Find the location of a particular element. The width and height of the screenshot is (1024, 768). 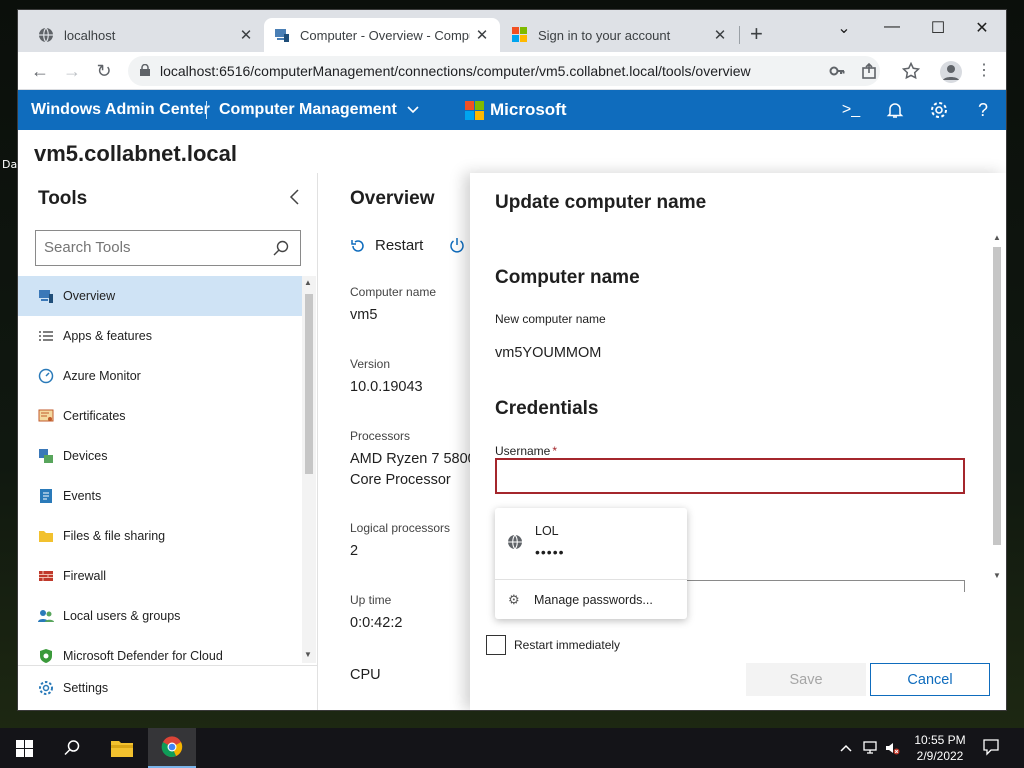

tools-heading: Tools is located at coordinates (63, 198).